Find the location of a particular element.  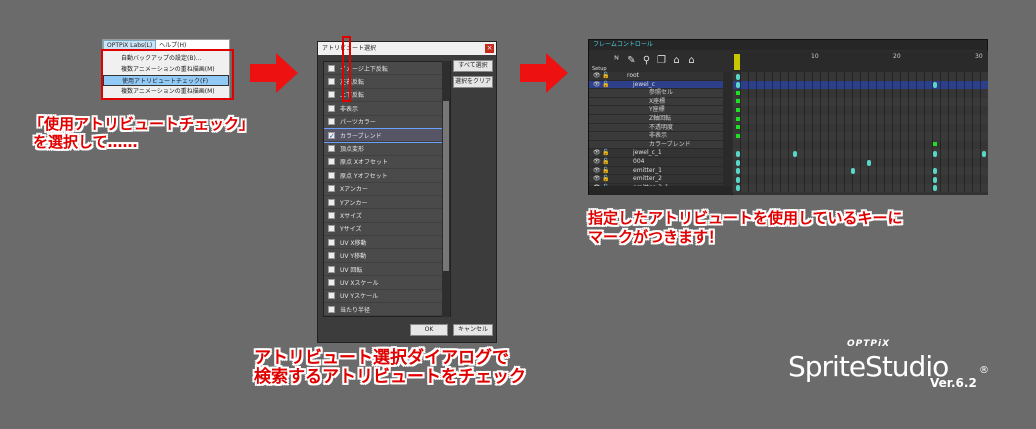

attribute-row: Xアンカー is located at coordinates (387, 189).